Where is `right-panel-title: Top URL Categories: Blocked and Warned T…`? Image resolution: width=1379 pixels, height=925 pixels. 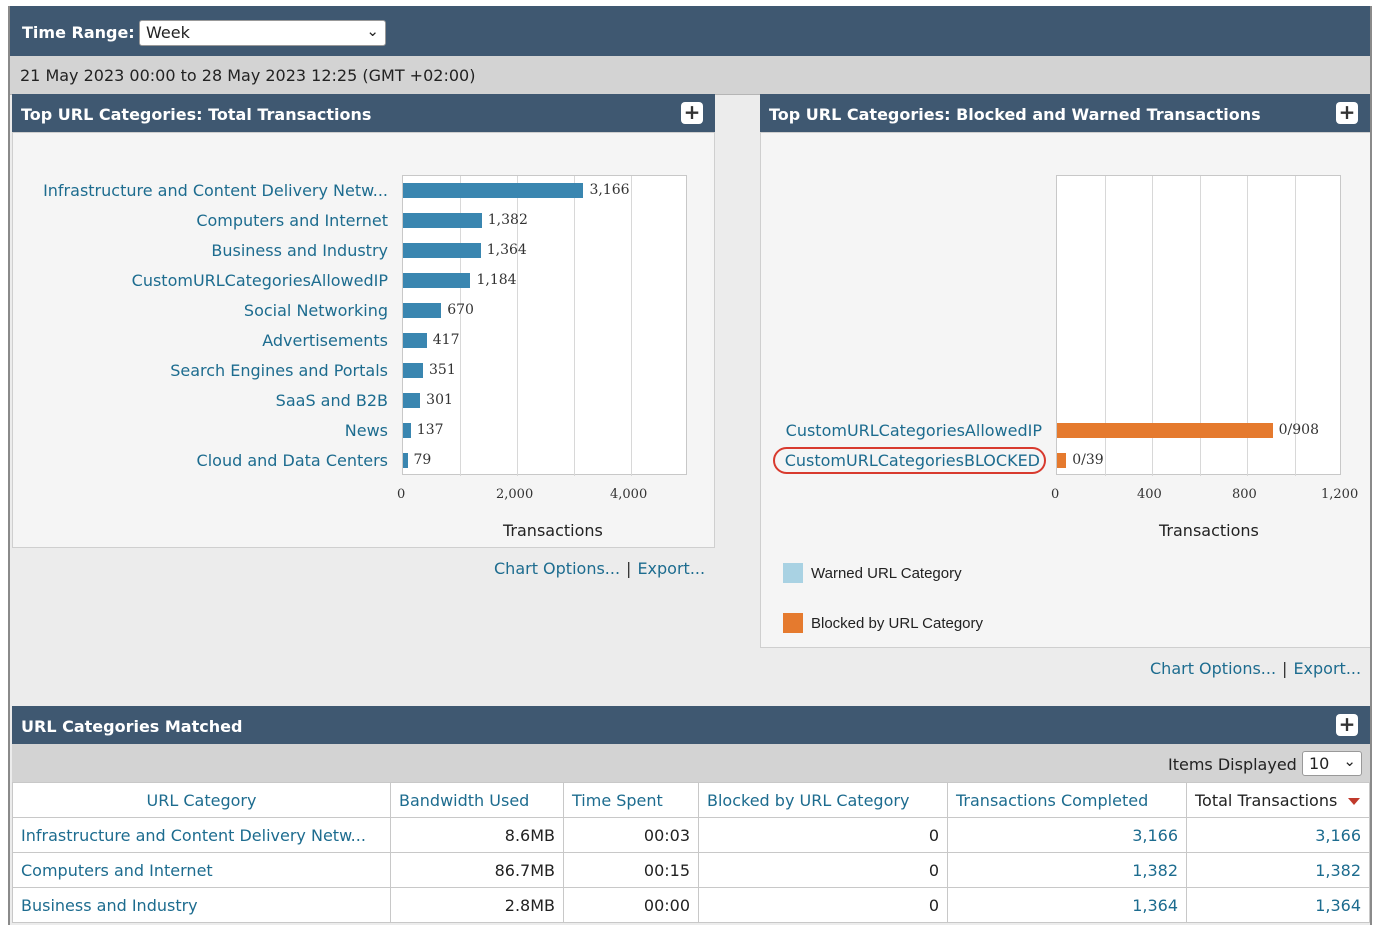 right-panel-title: Top URL Categories: Blocked and Warned T… is located at coordinates (1015, 114).